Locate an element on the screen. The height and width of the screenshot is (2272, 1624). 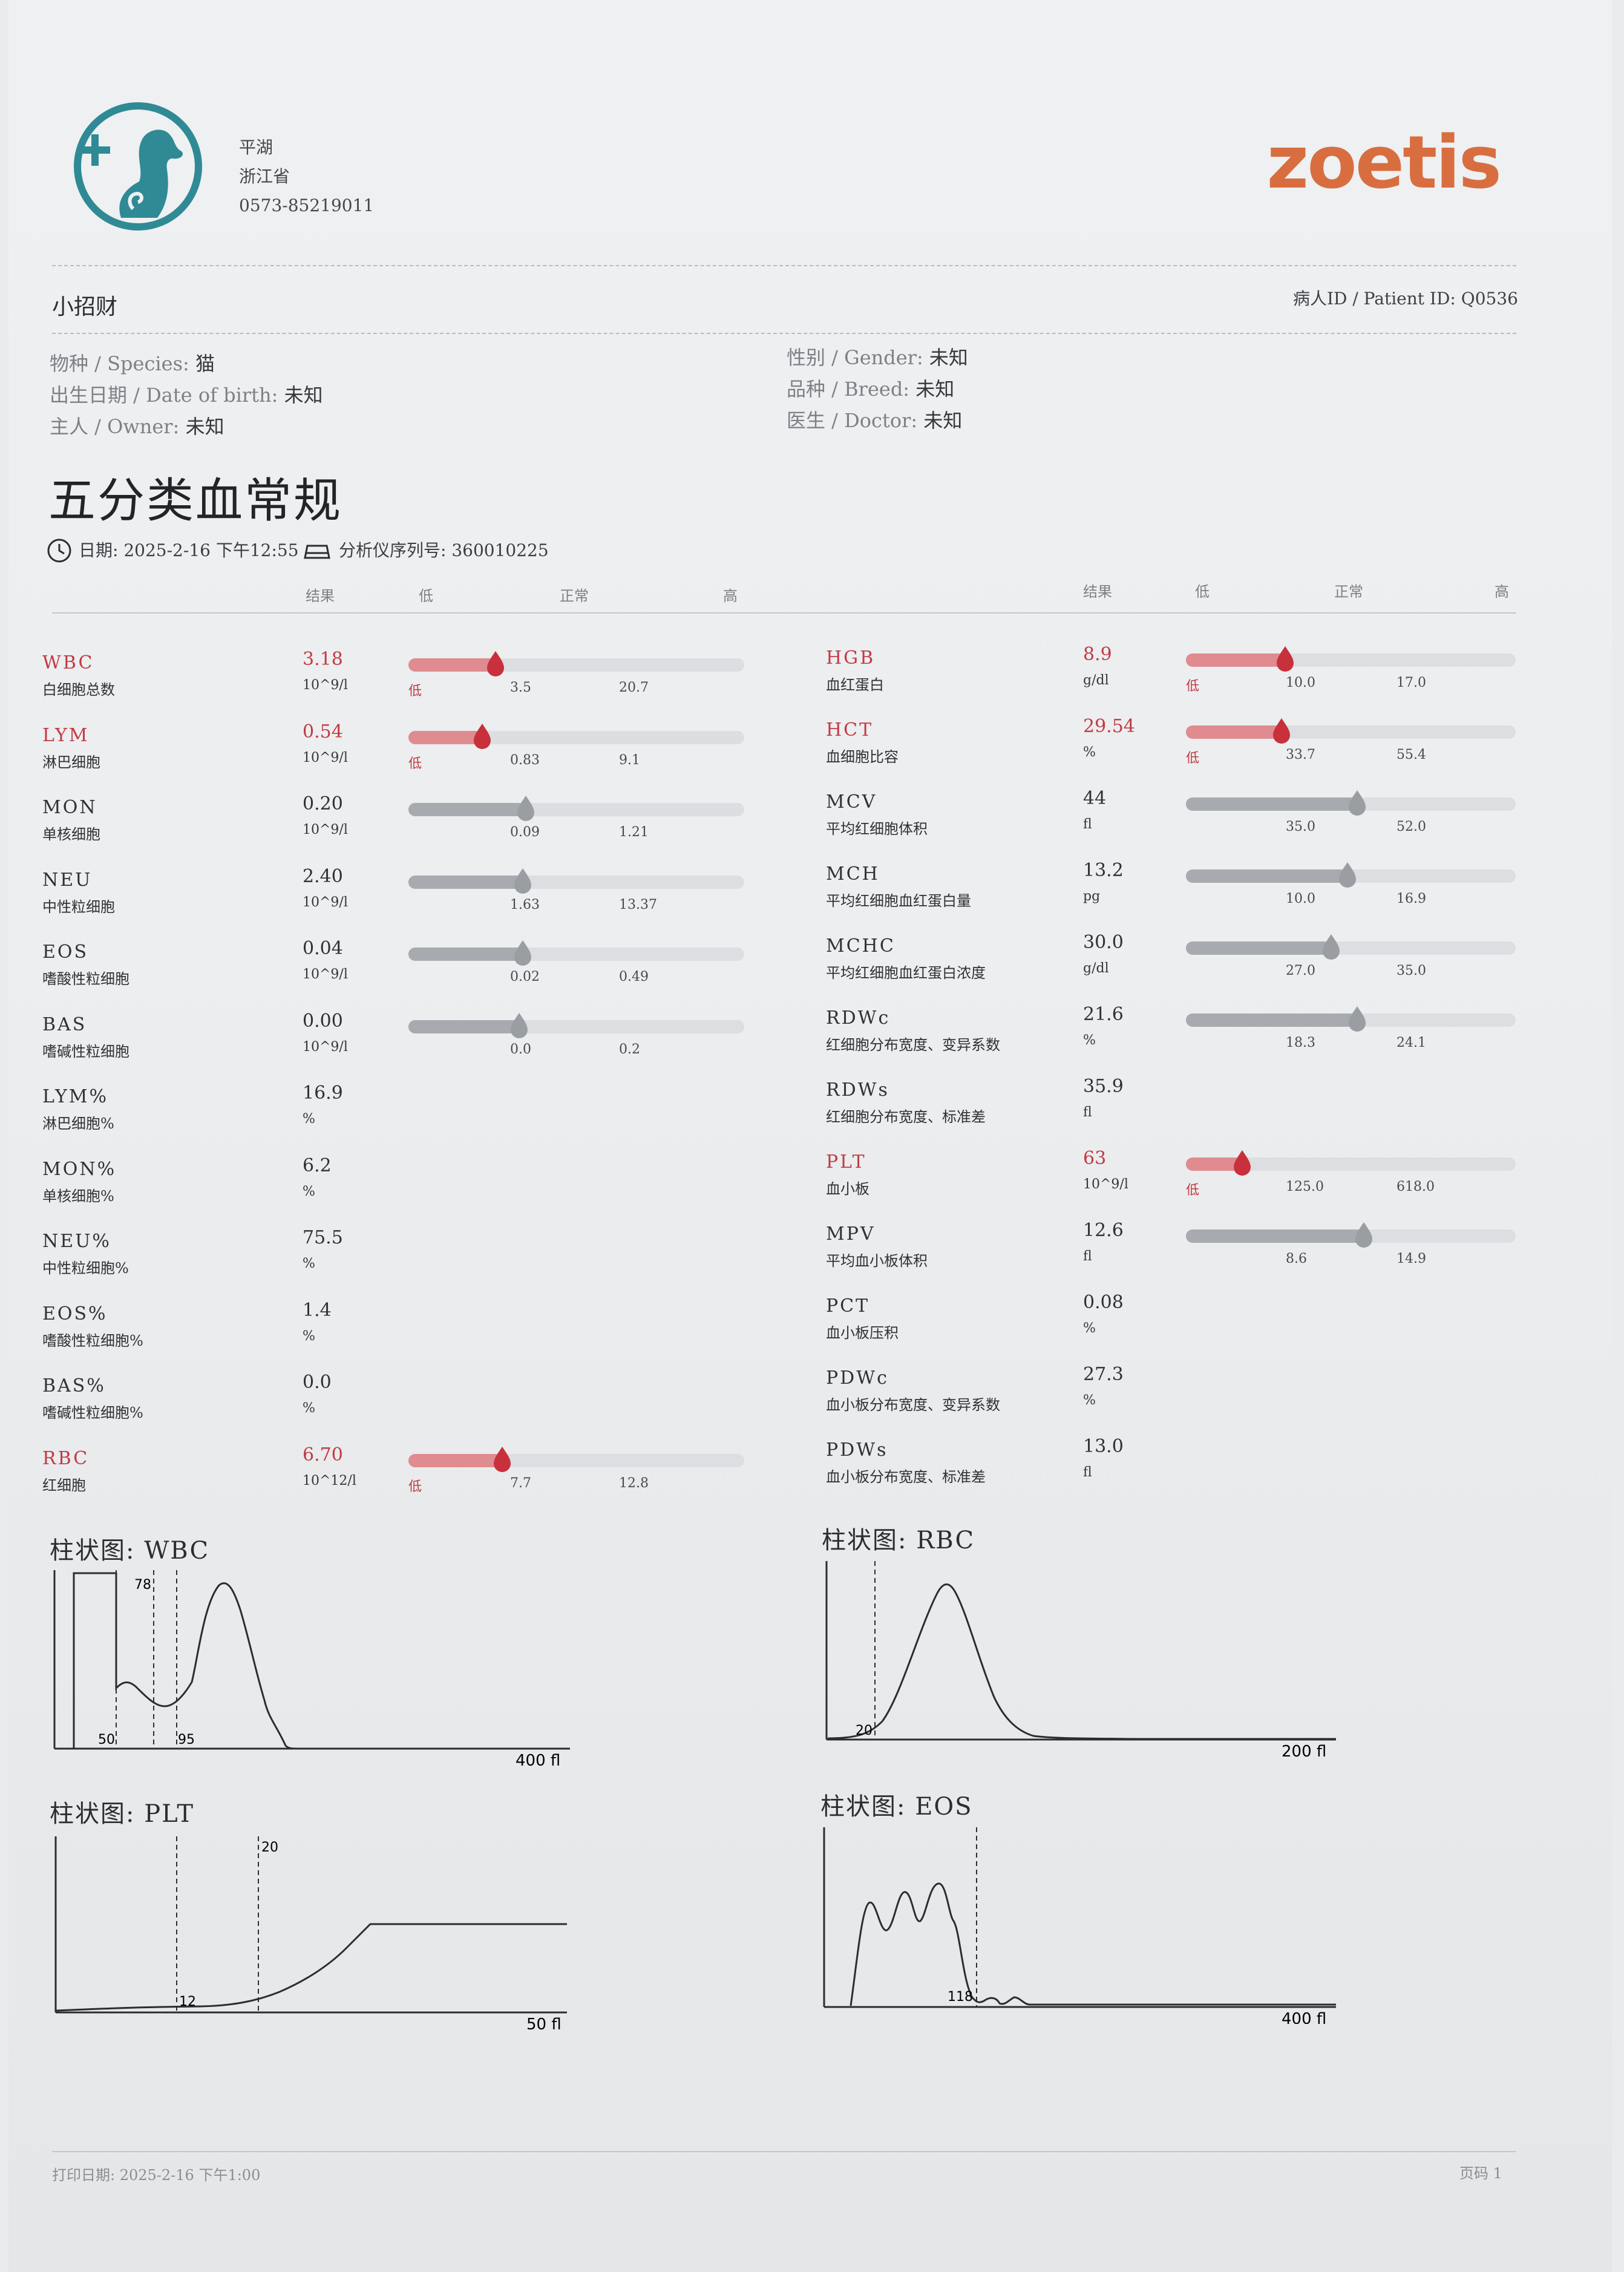
patient-id-label: 病人ID / Patient ID: is located at coordinates (1374, 299).